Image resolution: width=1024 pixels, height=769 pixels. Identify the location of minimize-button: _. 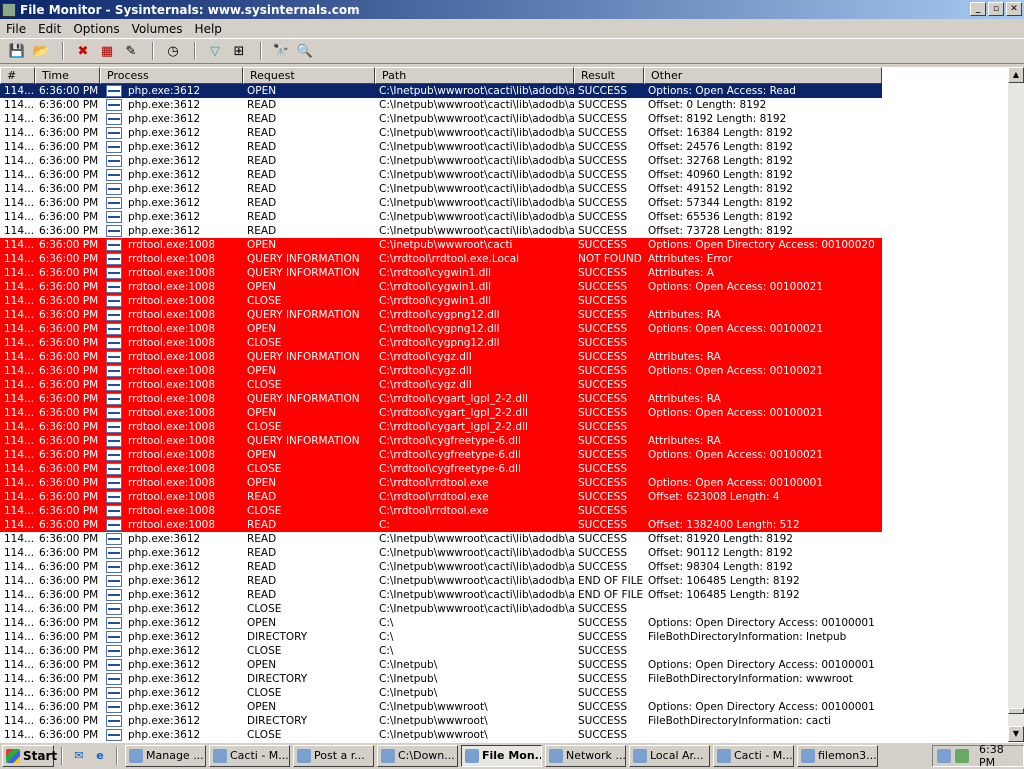
(978, 9).